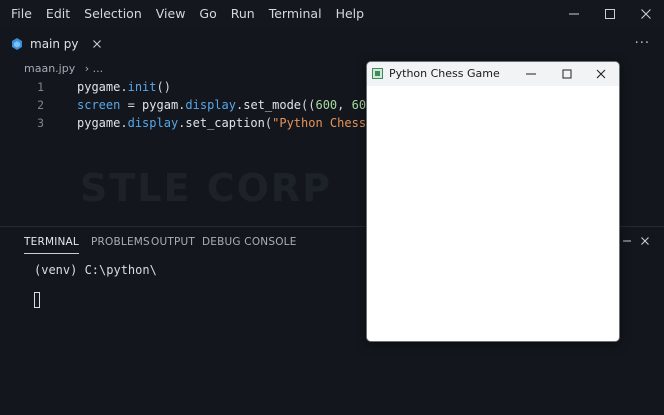 The width and height of the screenshot is (664, 415). Describe the element at coordinates (627, 241) in the screenshot. I see `minimize-panel-icon` at that location.